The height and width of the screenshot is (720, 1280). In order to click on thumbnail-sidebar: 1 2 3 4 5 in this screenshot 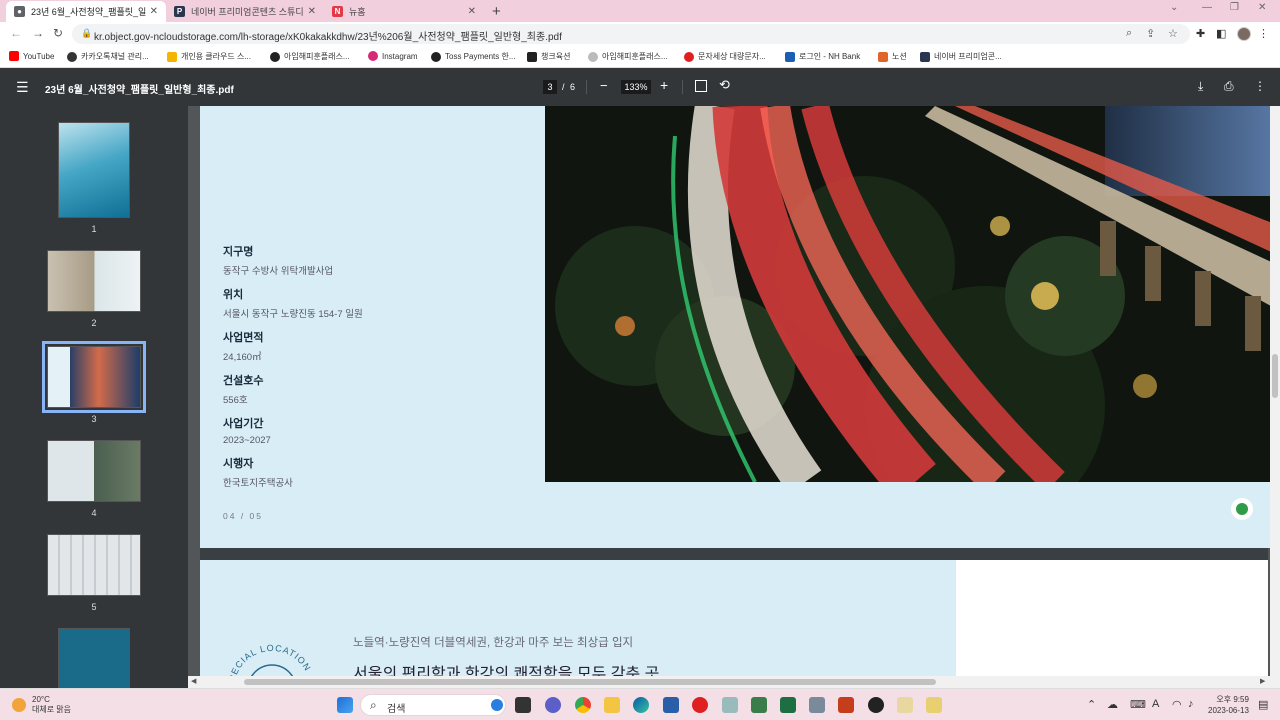, I will do `click(94, 397)`.